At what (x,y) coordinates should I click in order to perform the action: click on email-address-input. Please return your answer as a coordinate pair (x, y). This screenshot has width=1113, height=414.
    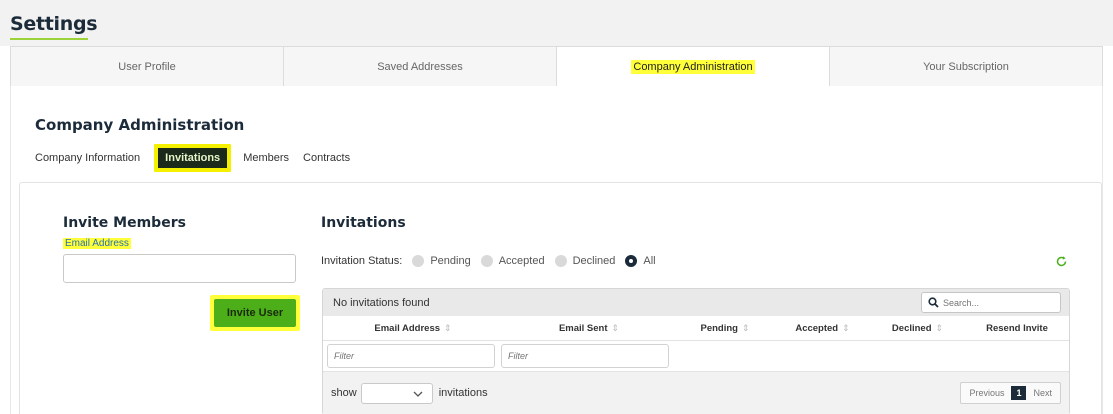
    Looking at the image, I should click on (179, 268).